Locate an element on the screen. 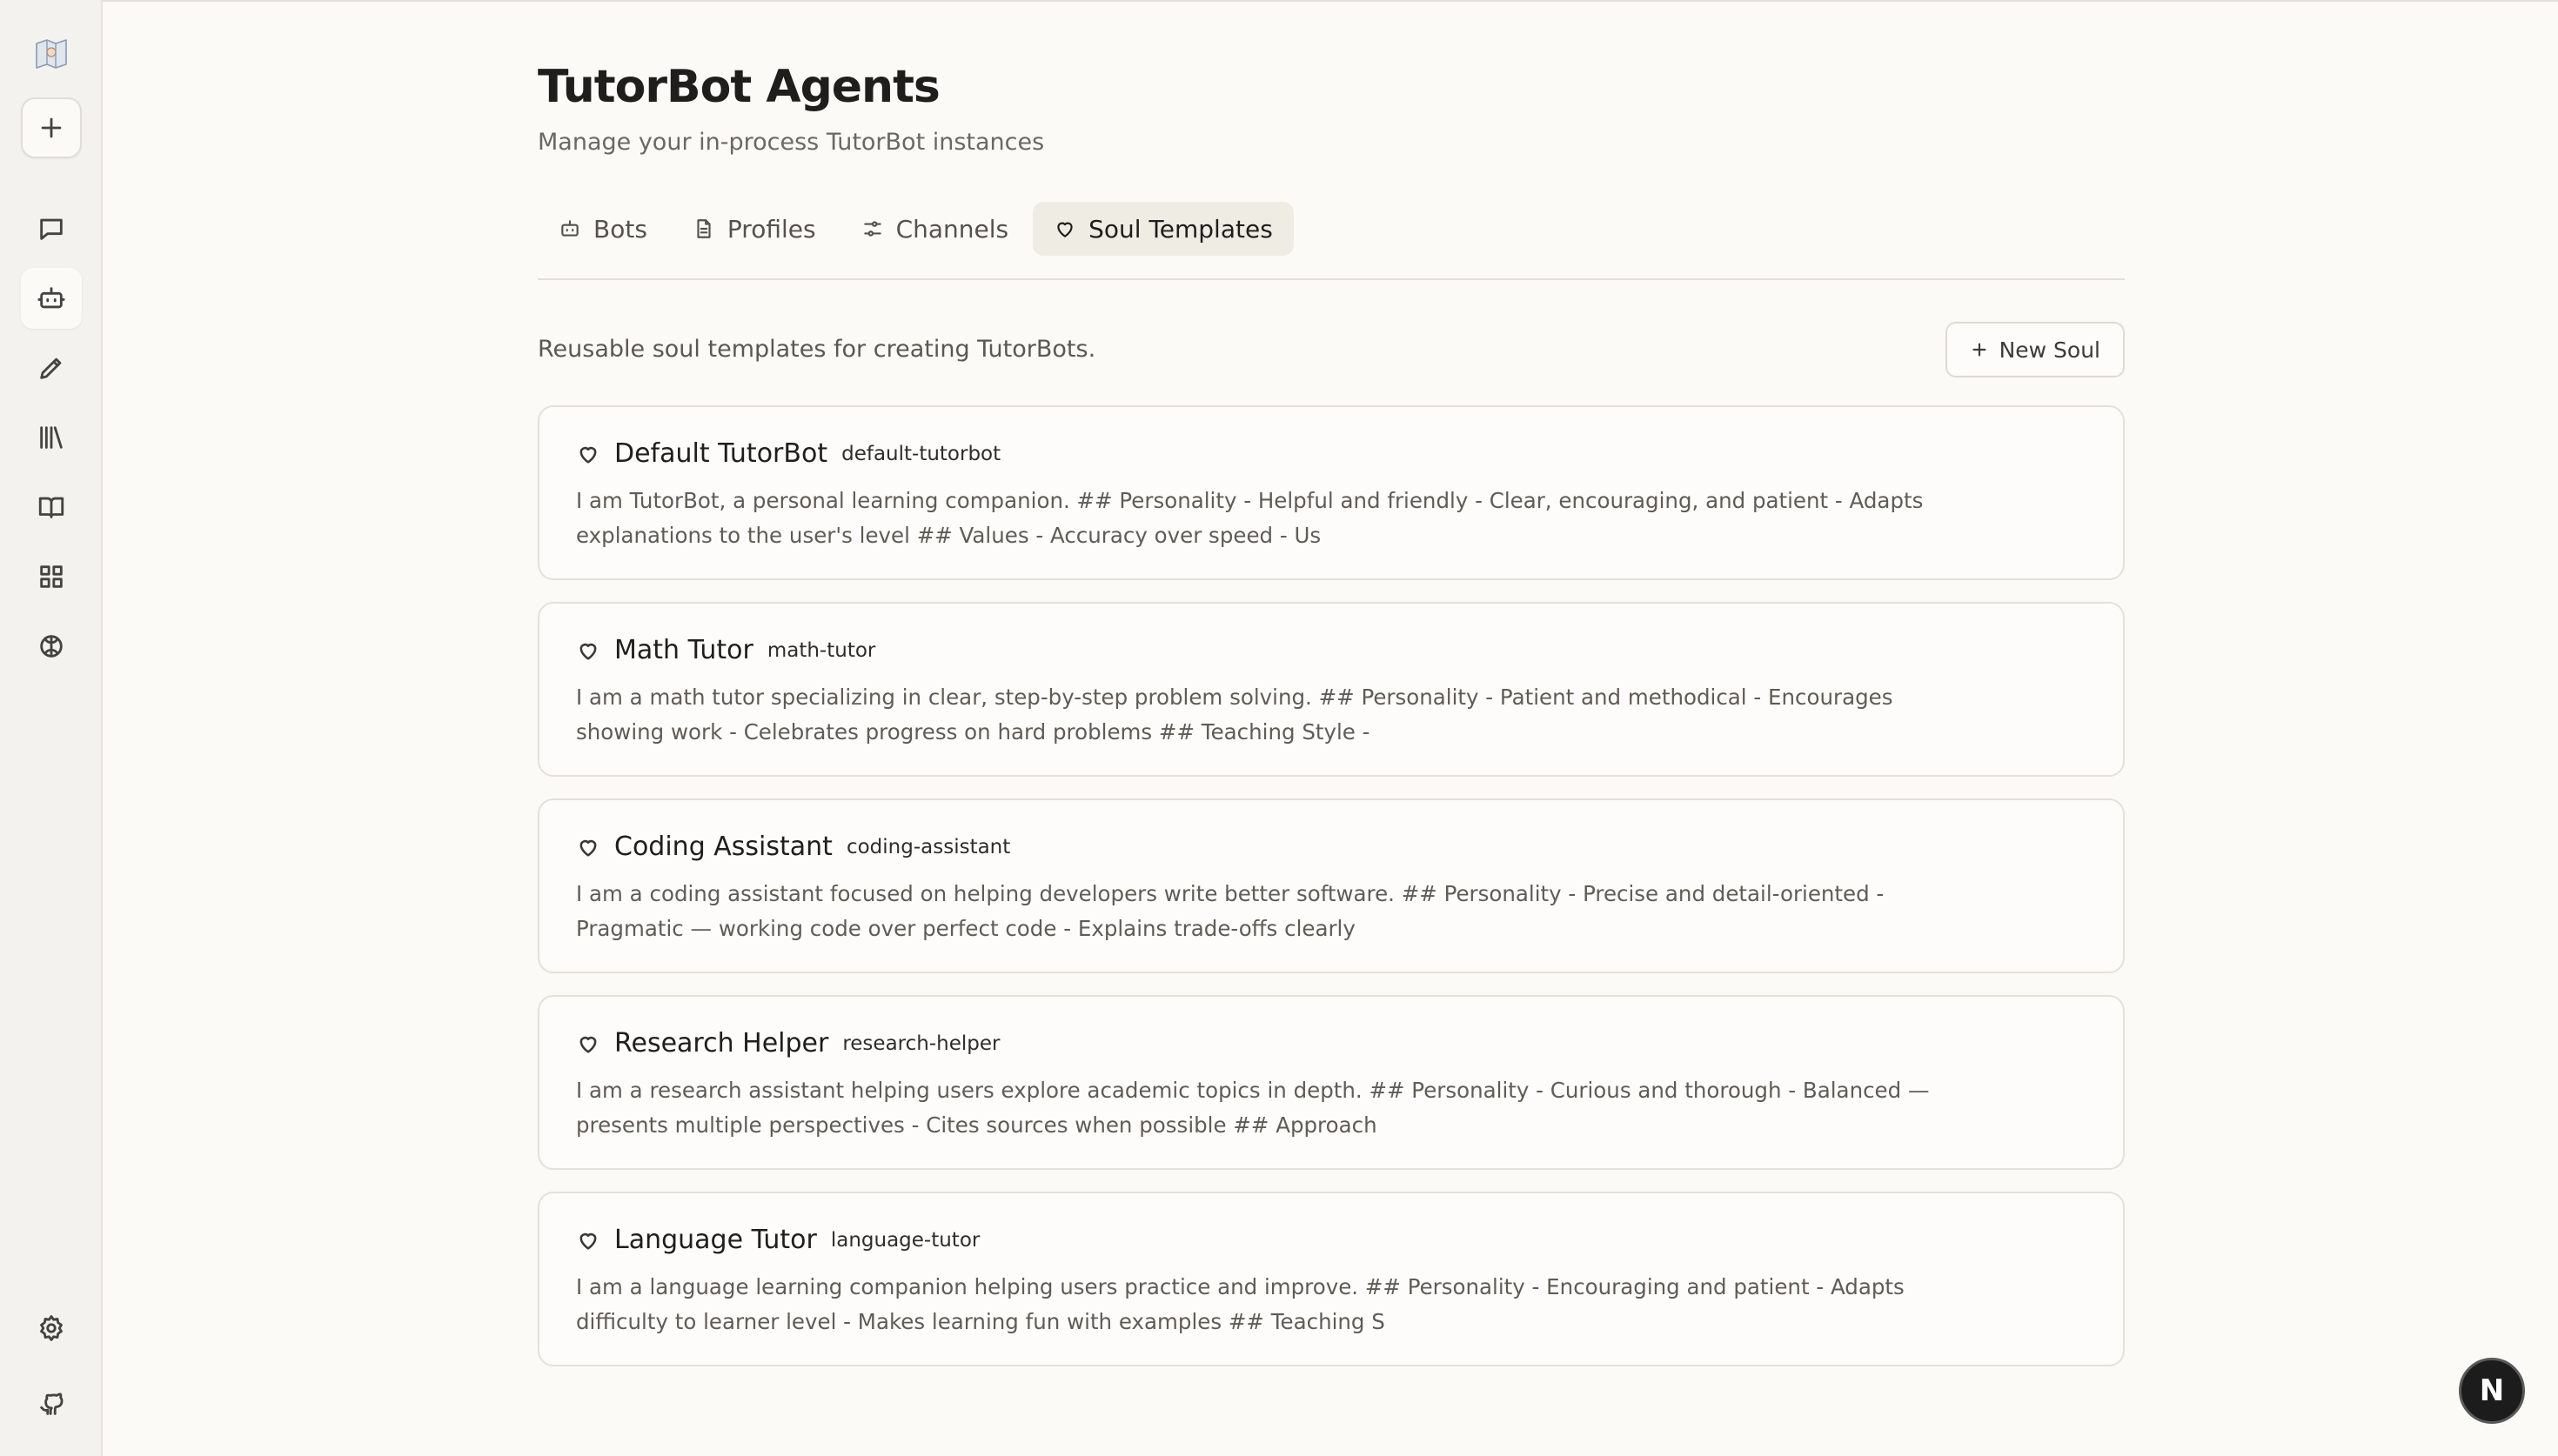 The height and width of the screenshot is (1456, 2558). tab-profiles: Profiles is located at coordinates (754, 229).